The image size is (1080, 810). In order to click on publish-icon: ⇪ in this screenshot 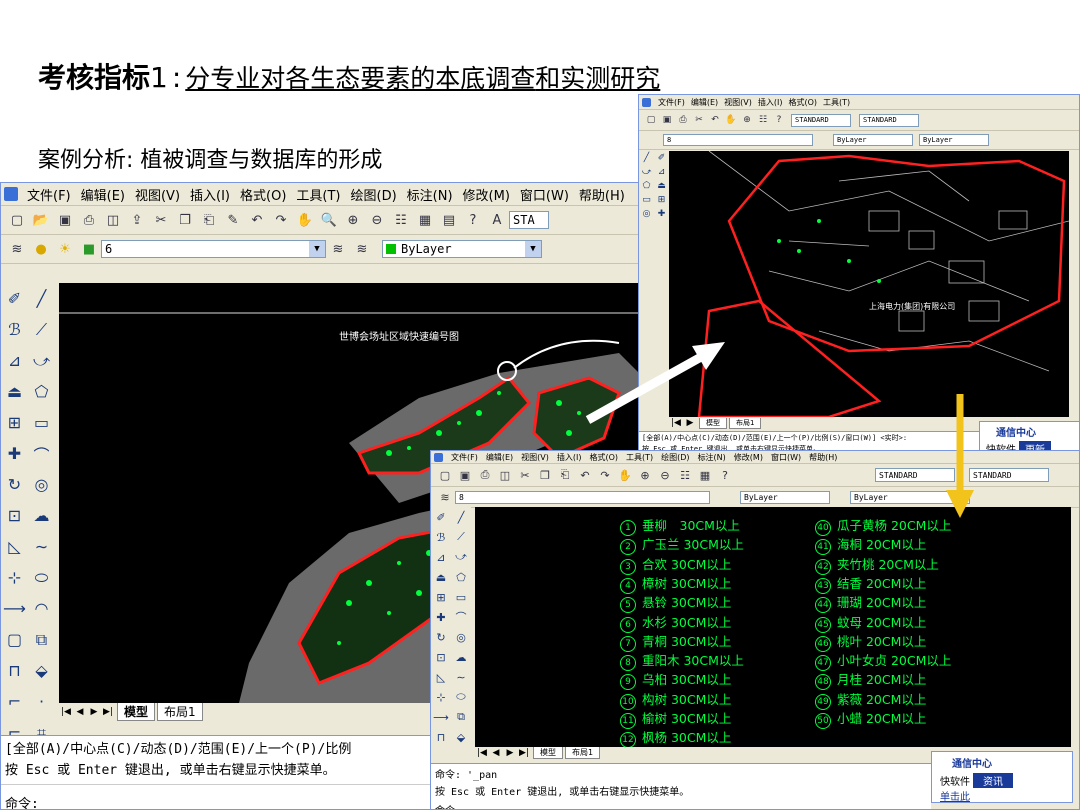, I will do `click(137, 220)`.